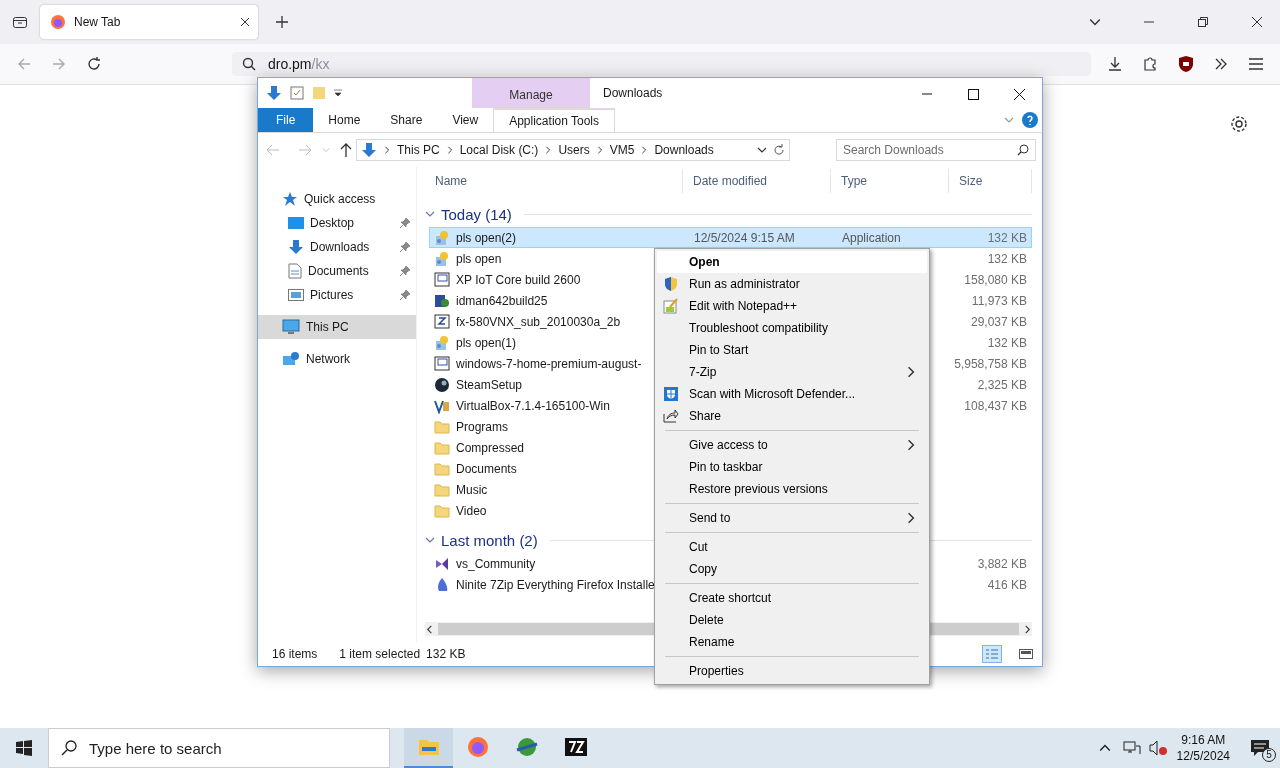 The height and width of the screenshot is (768, 1280). I want to click on notification-count: 5, so click(1269, 755).